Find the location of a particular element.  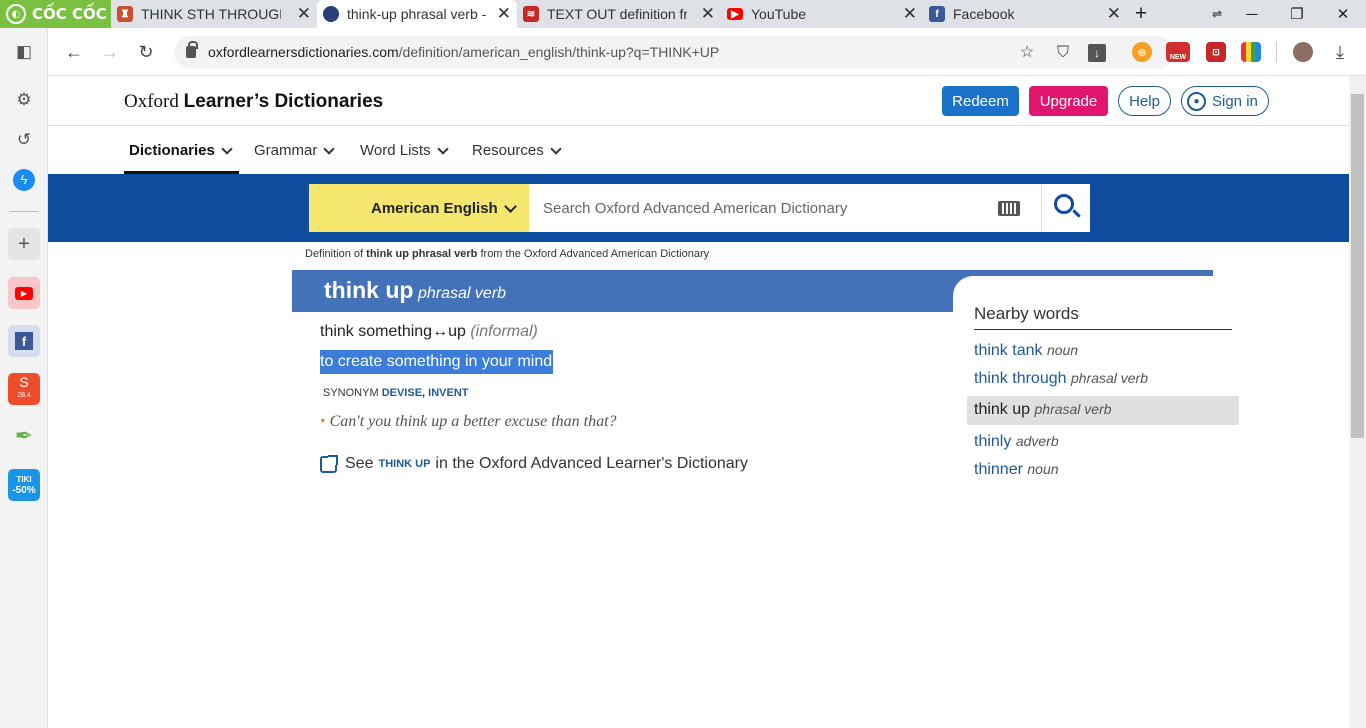

sidebar-divider is located at coordinates (24, 211).